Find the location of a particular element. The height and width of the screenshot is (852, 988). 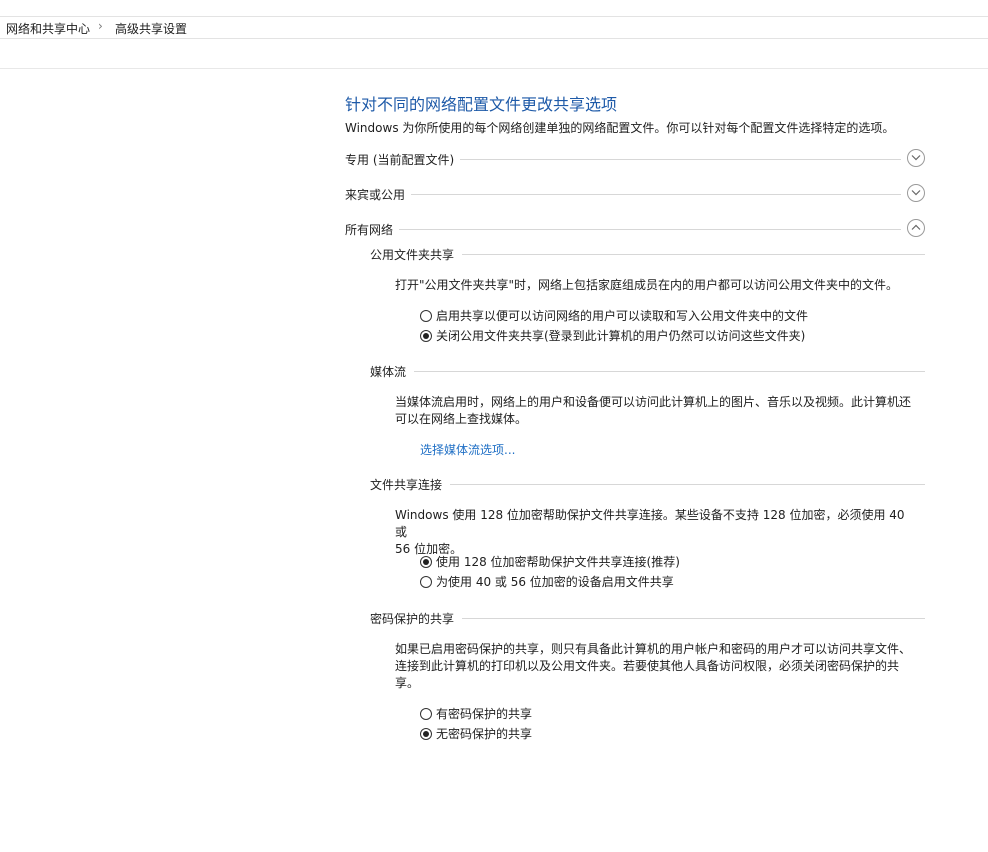

chevron-right-icon: › is located at coordinates (100, 26).